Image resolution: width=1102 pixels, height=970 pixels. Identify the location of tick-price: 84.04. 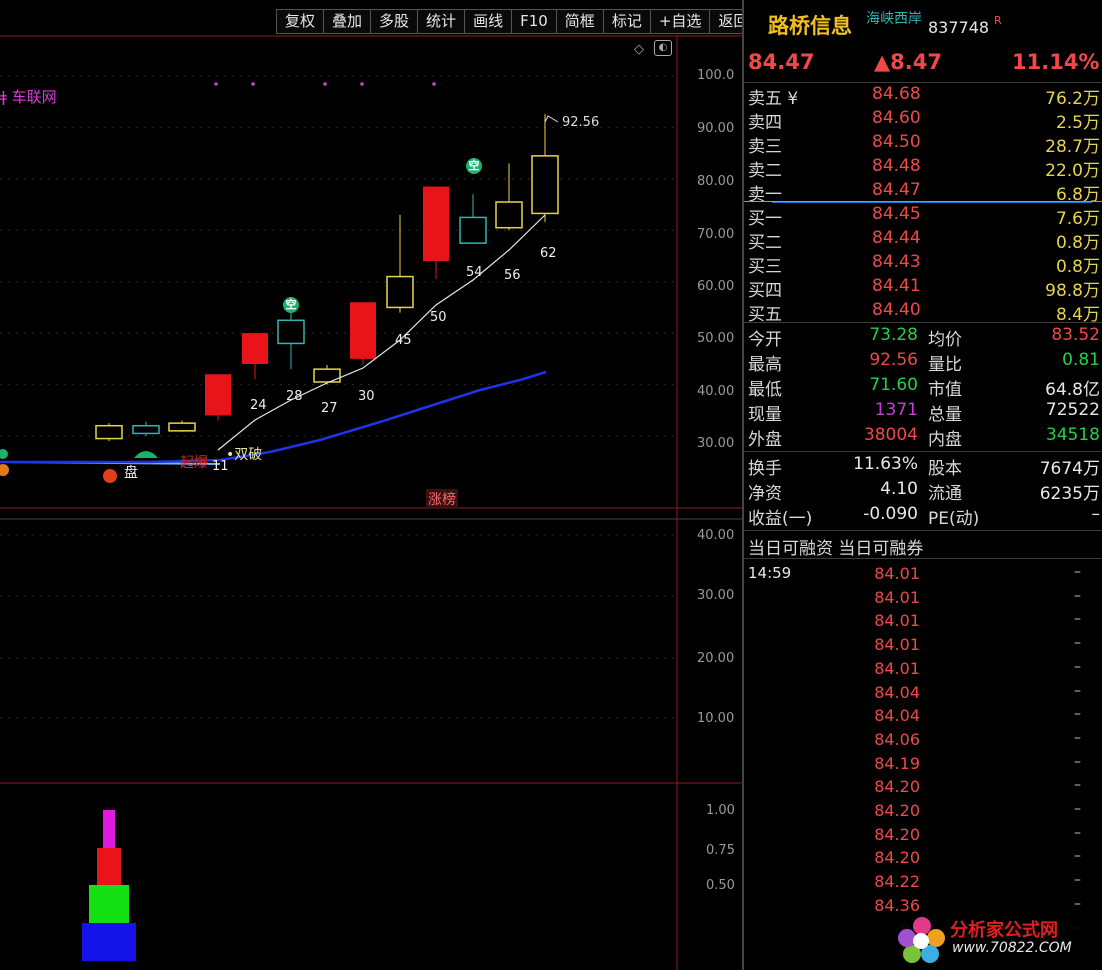
(897, 692).